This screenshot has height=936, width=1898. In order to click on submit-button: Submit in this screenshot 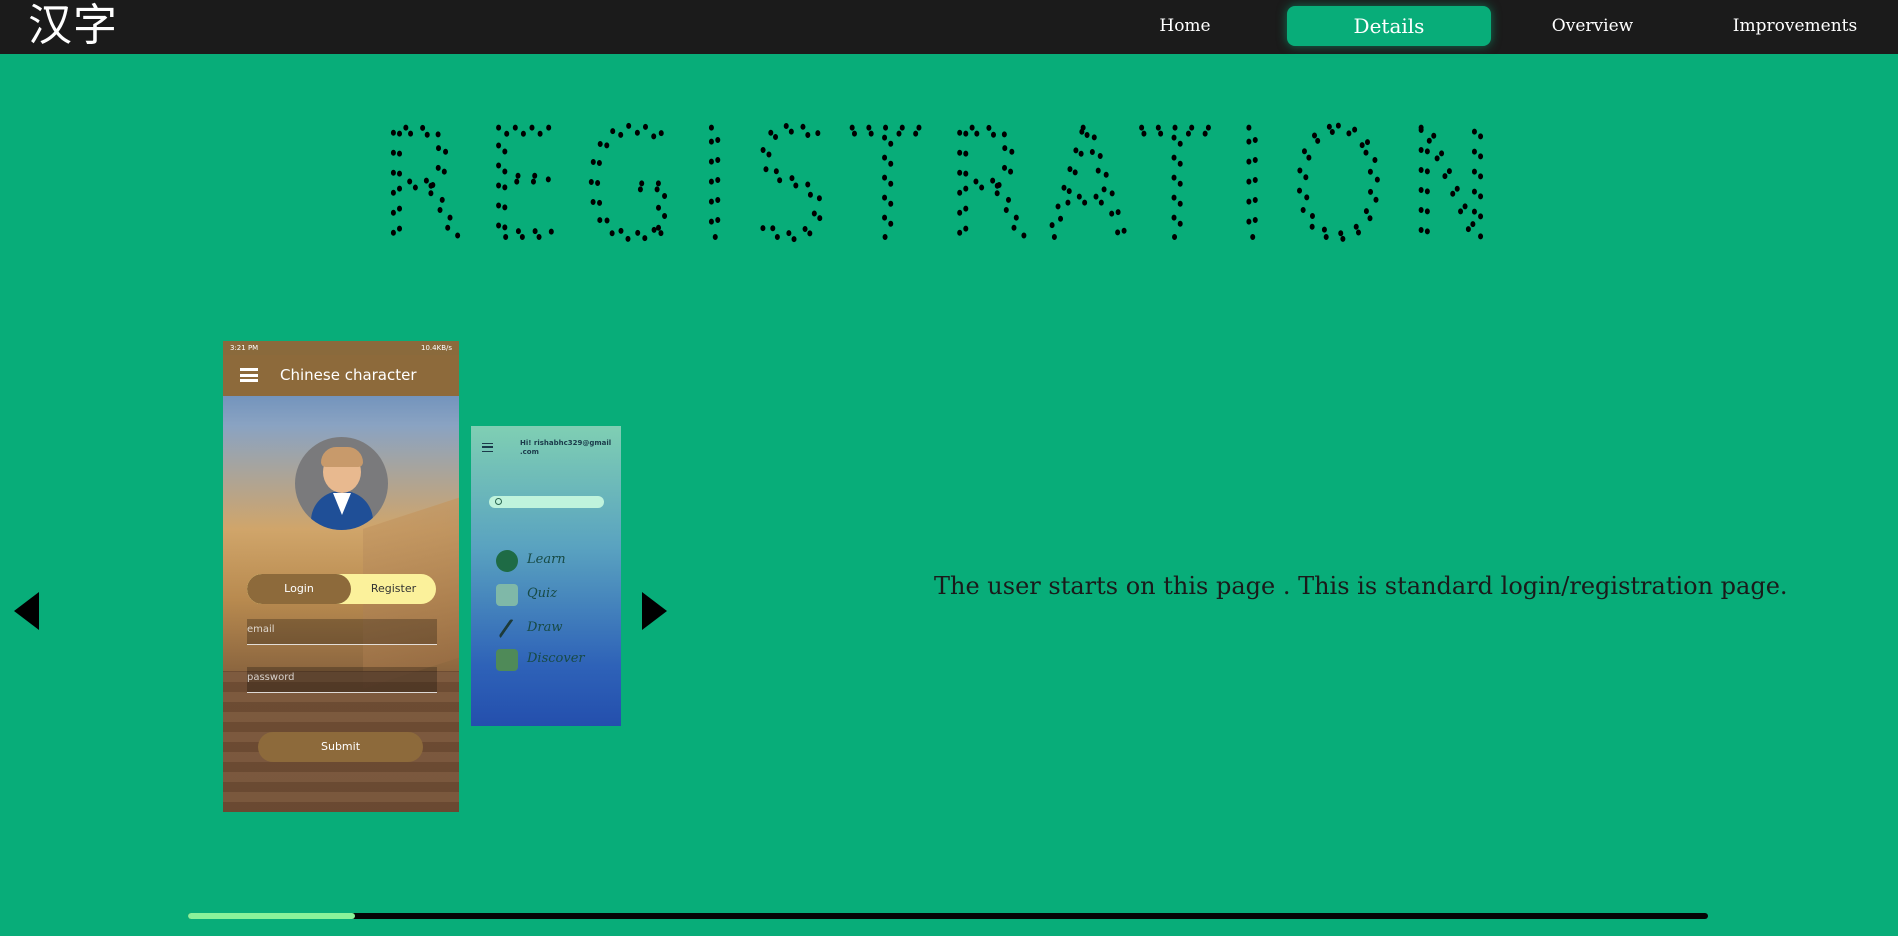, I will do `click(340, 747)`.